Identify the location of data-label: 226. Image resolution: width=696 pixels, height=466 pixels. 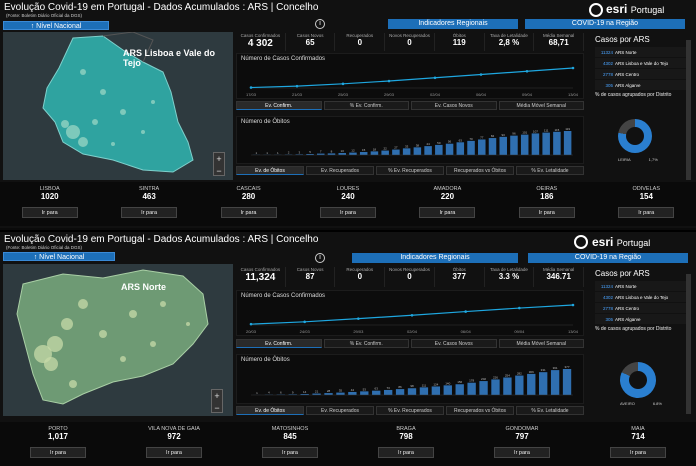
(495, 377).